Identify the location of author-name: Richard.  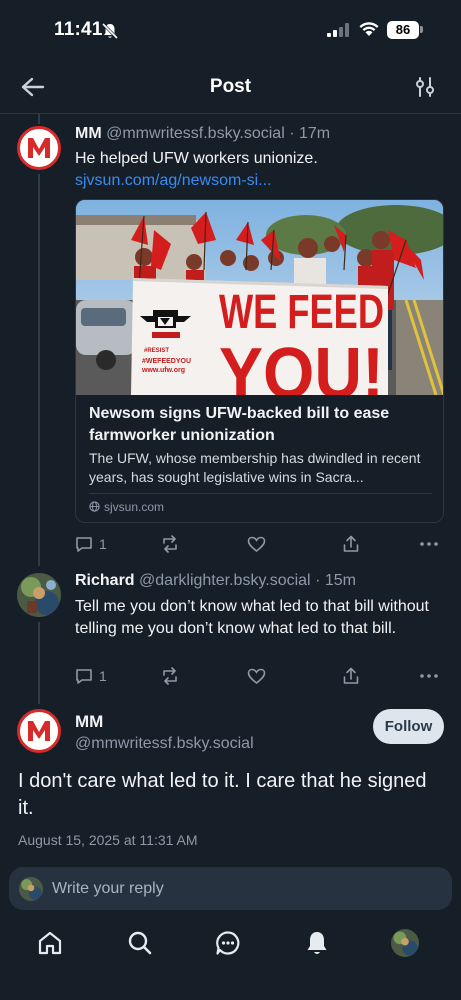
(105, 580).